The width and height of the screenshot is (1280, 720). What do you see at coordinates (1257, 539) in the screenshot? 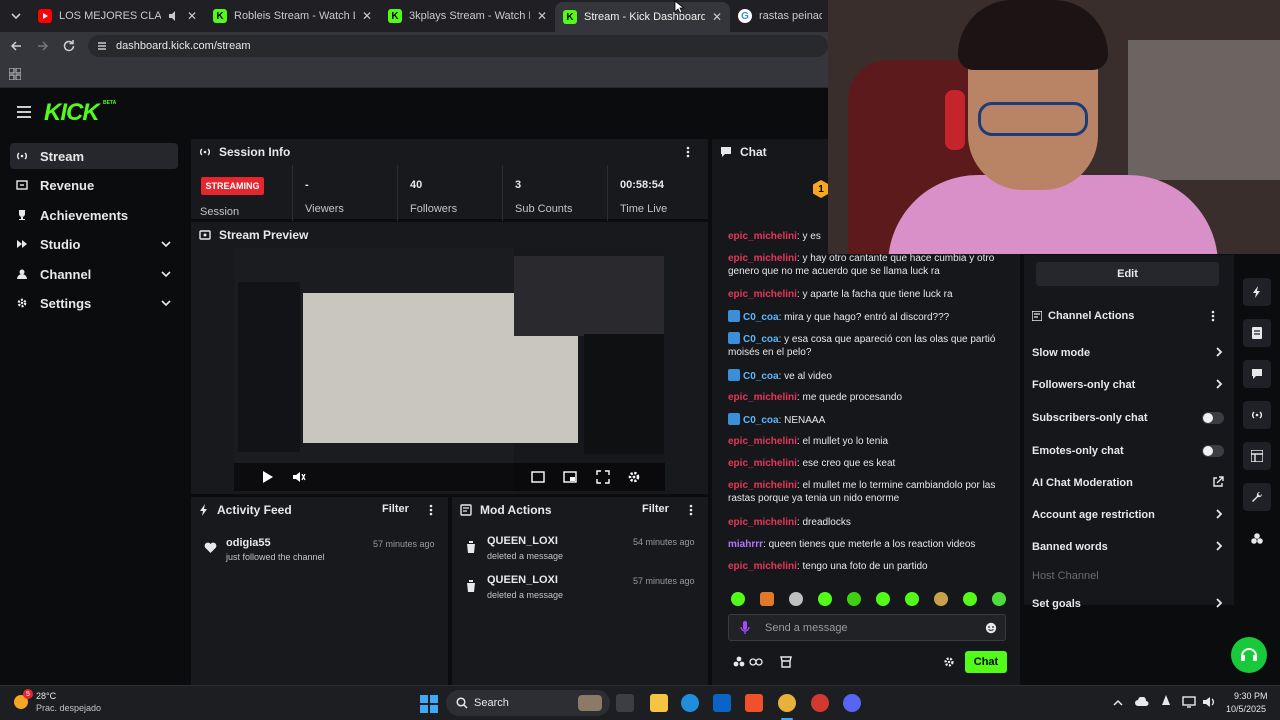
I see `rail-community-icon` at bounding box center [1257, 539].